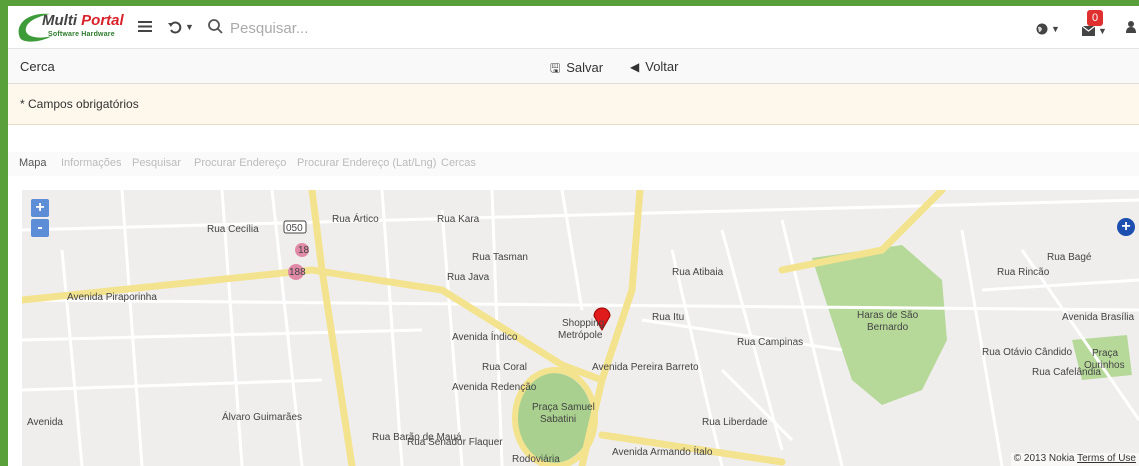  Describe the element at coordinates (40, 228) in the screenshot. I see `zoom-out-button: -` at that location.